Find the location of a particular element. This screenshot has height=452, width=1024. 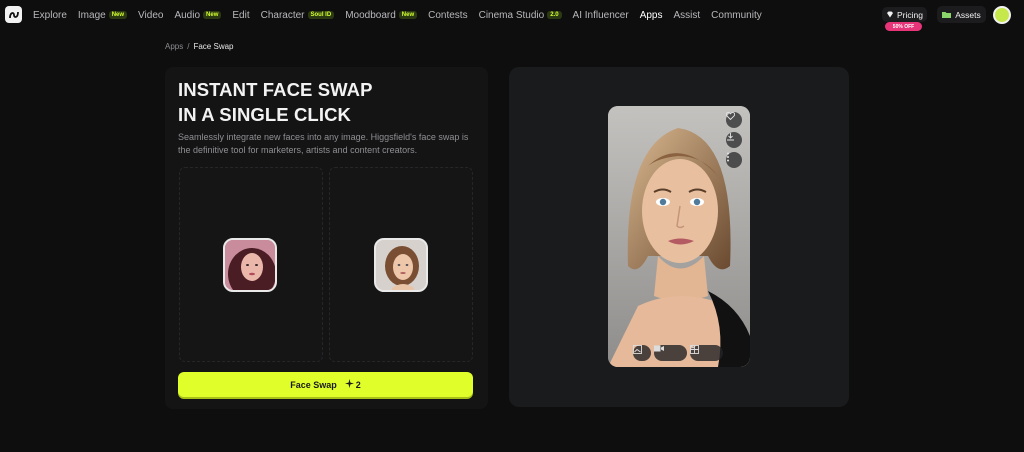

nav-explore: Explore is located at coordinates (50, 15).